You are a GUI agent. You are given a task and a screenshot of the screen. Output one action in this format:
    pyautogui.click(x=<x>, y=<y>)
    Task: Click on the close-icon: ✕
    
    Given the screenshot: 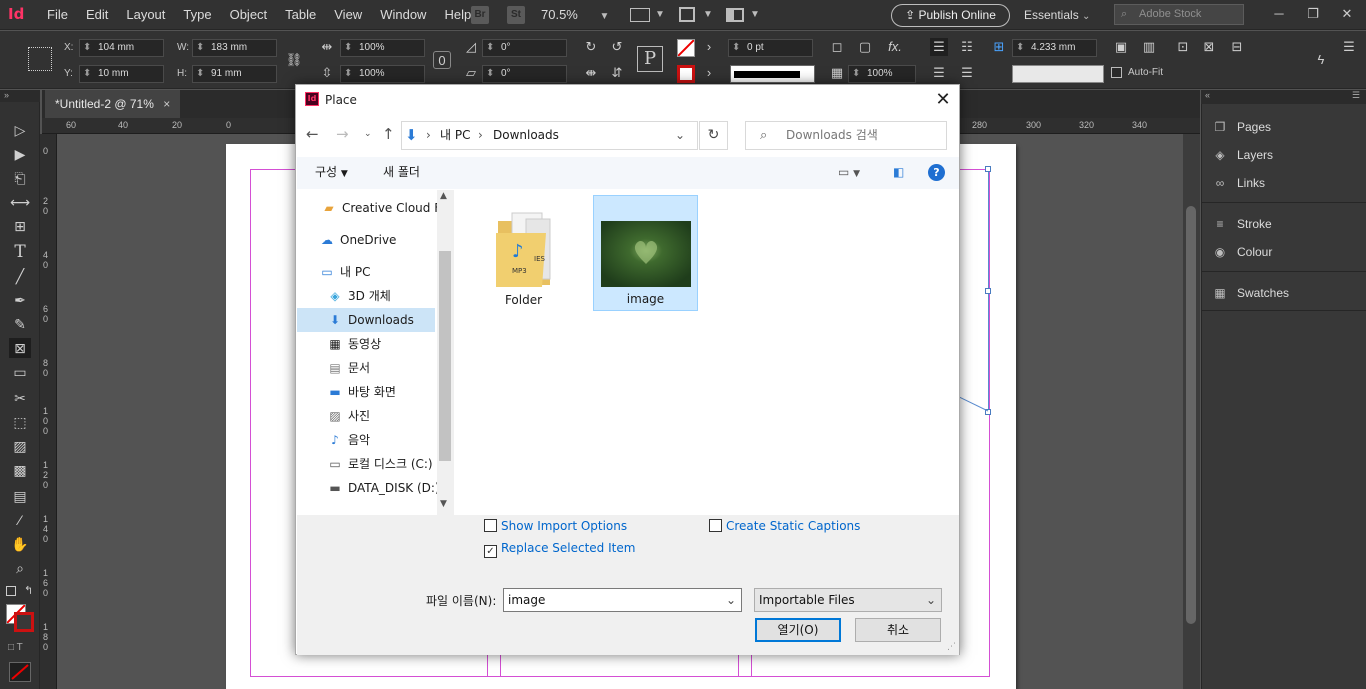 What is the action you would take?
    pyautogui.click(x=1347, y=15)
    